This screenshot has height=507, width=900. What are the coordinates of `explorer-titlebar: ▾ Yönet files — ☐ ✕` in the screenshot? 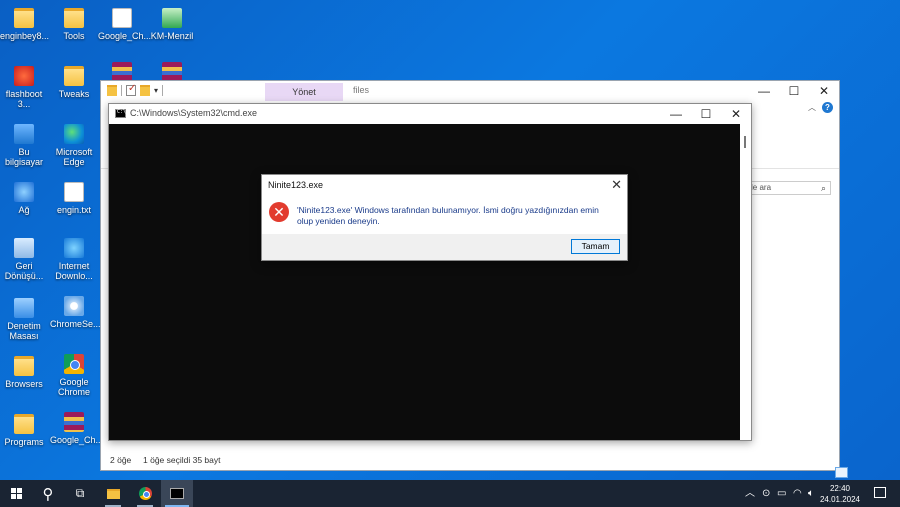 It's located at (470, 91).